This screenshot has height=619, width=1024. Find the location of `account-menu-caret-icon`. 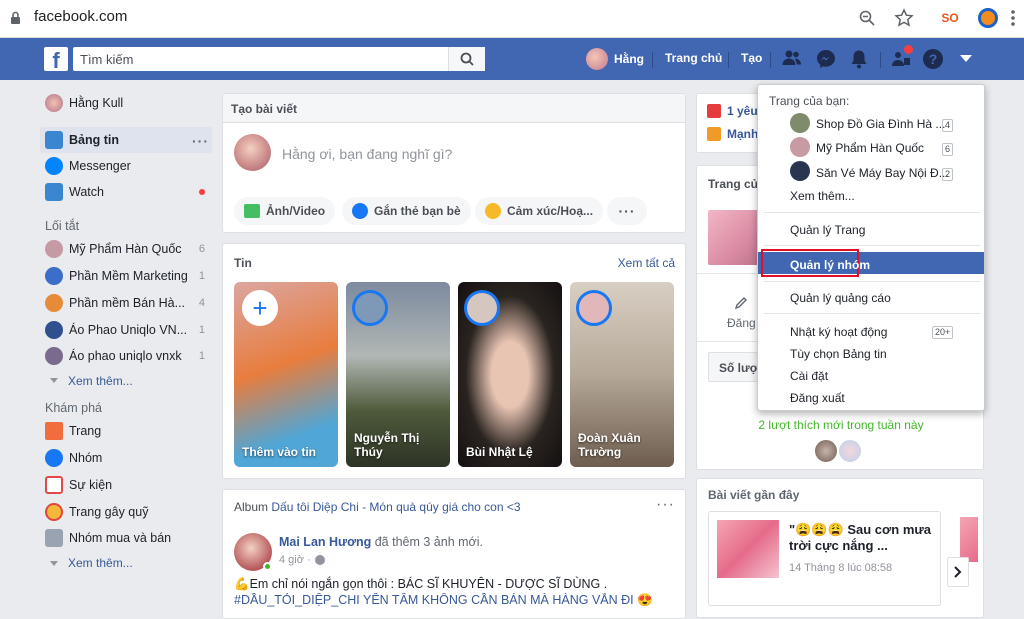

account-menu-caret-icon is located at coordinates (966, 59).